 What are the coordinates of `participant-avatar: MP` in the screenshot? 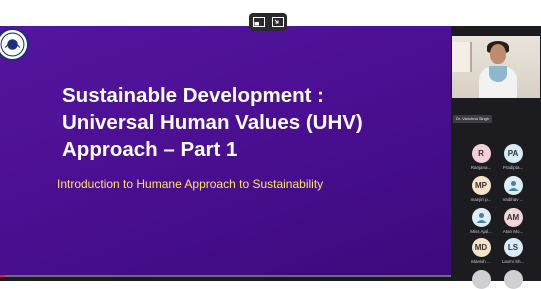 It's located at (481, 185).